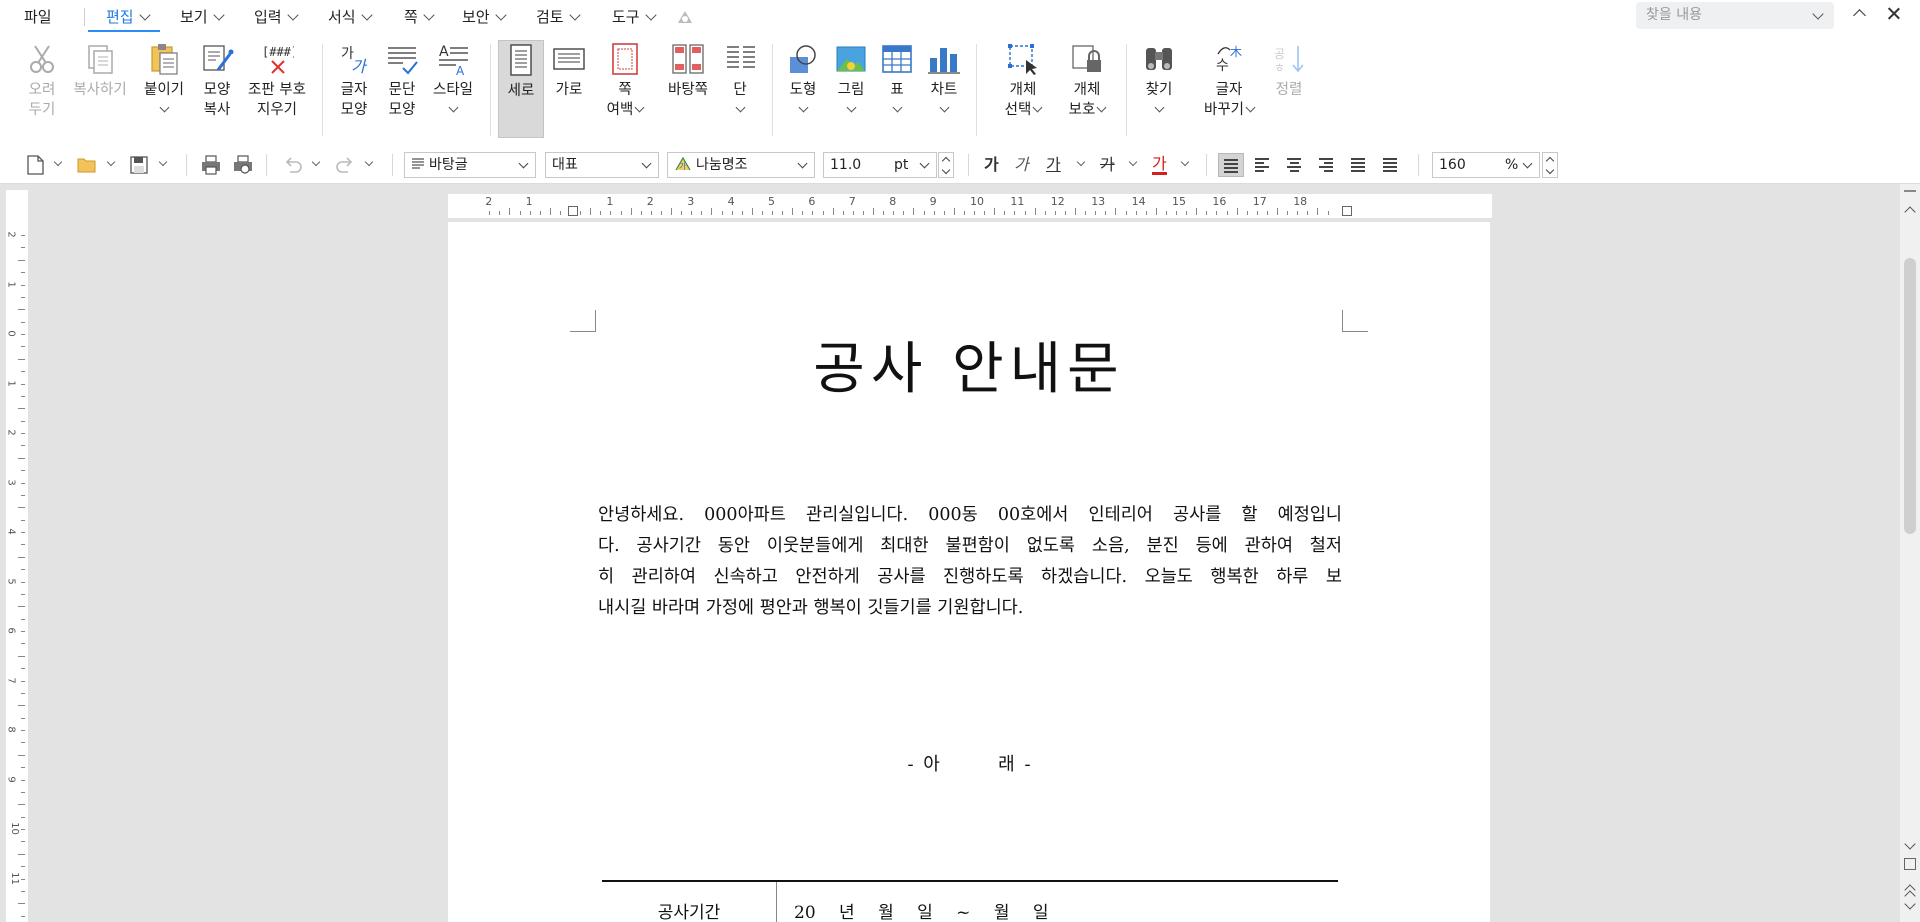 This screenshot has width=1920, height=922. Describe the element at coordinates (1159, 92) in the screenshot. I see `find-button: 찾기` at that location.